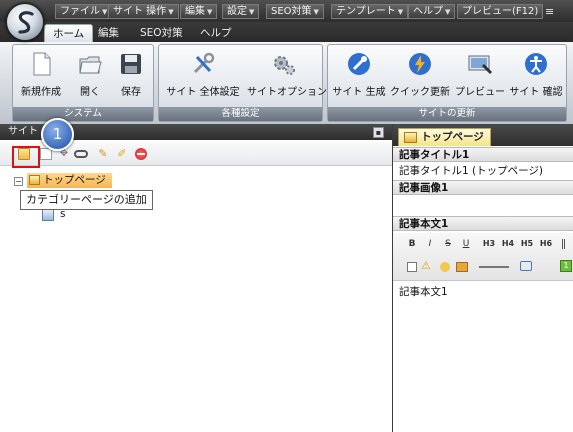  I want to click on save-disk-icon, so click(131, 64).